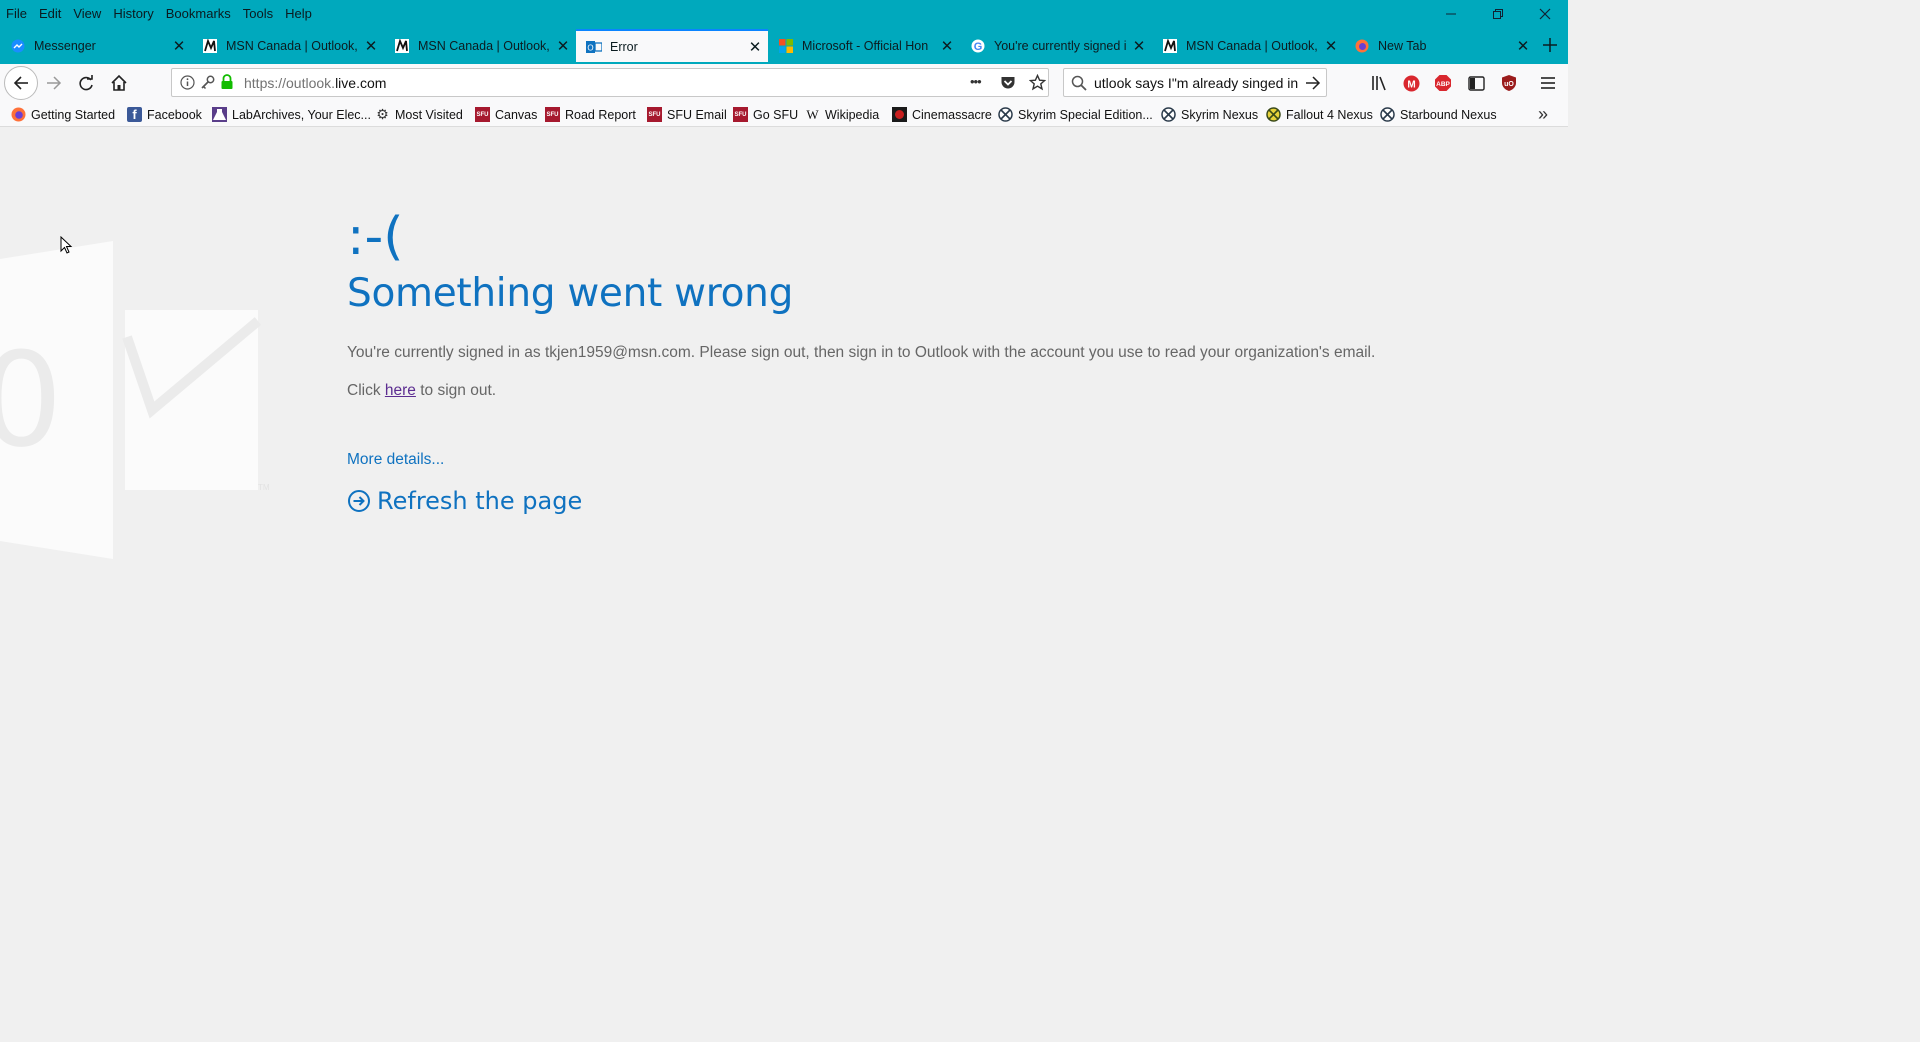  What do you see at coordinates (87, 14) in the screenshot?
I see `menu-view: View` at bounding box center [87, 14].